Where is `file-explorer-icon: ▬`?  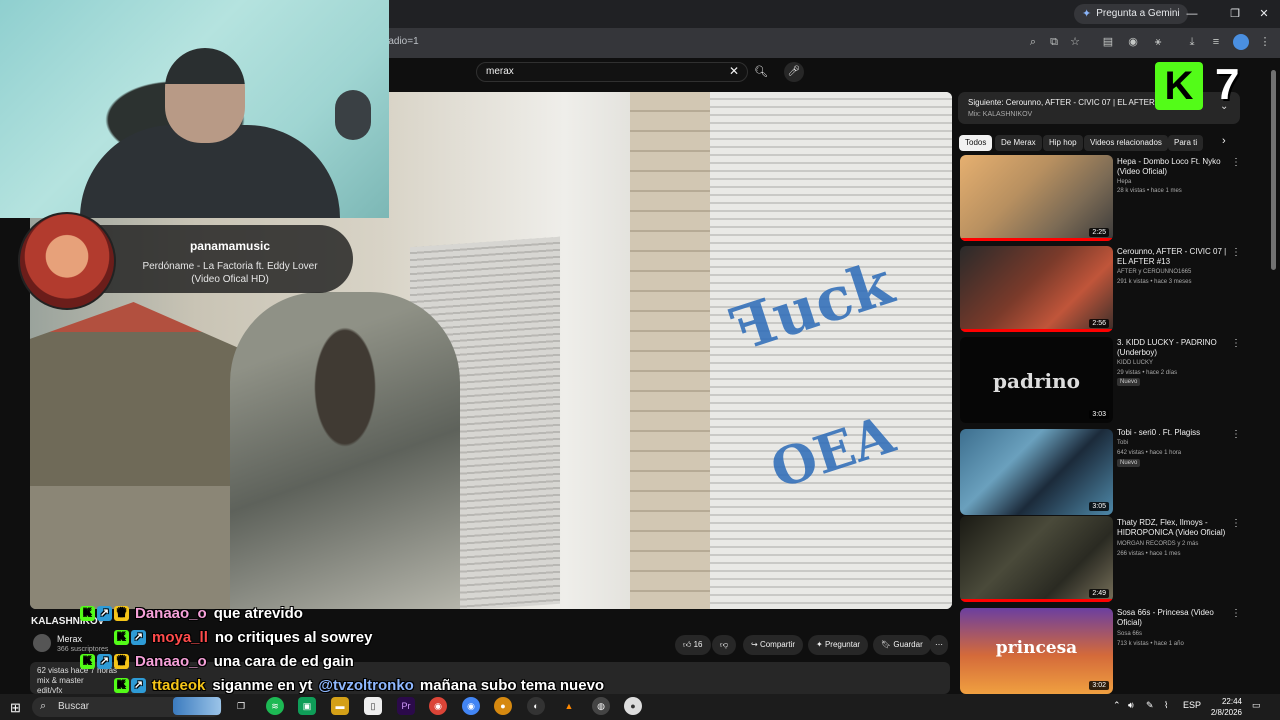 file-explorer-icon: ▬ is located at coordinates (340, 706).